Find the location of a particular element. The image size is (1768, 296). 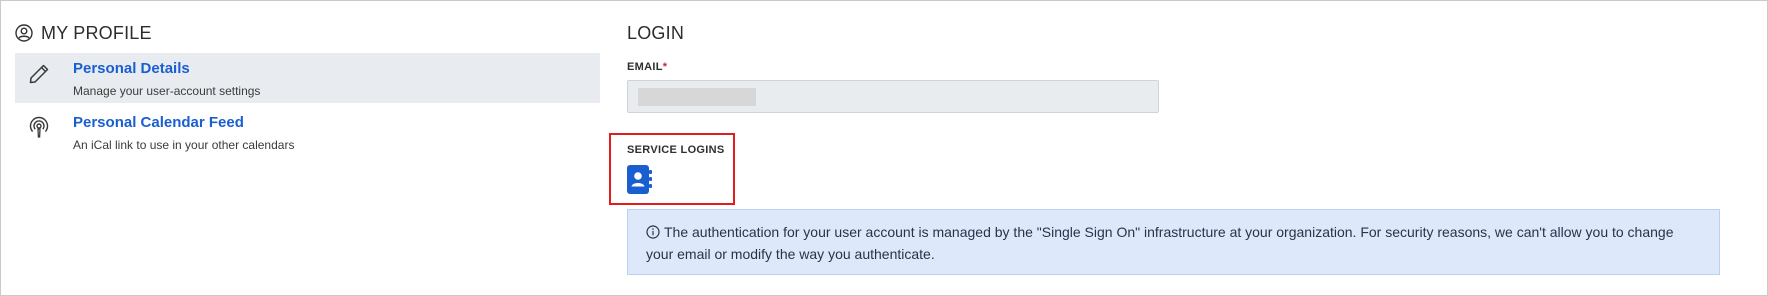

info-circle-icon is located at coordinates (653, 231).